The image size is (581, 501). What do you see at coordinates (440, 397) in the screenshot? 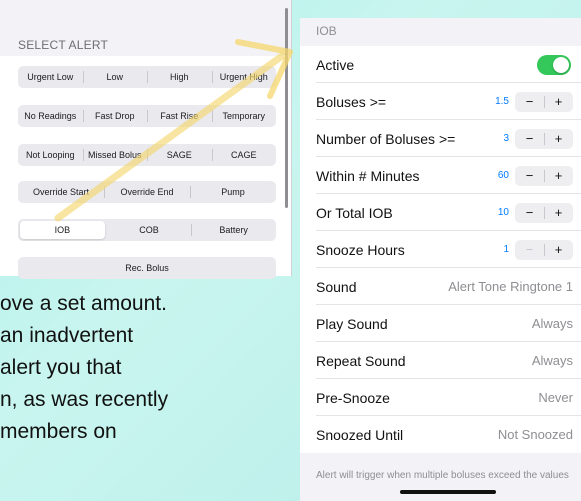
I see `row-pre-snooze: Pre-Snooze Never` at bounding box center [440, 397].